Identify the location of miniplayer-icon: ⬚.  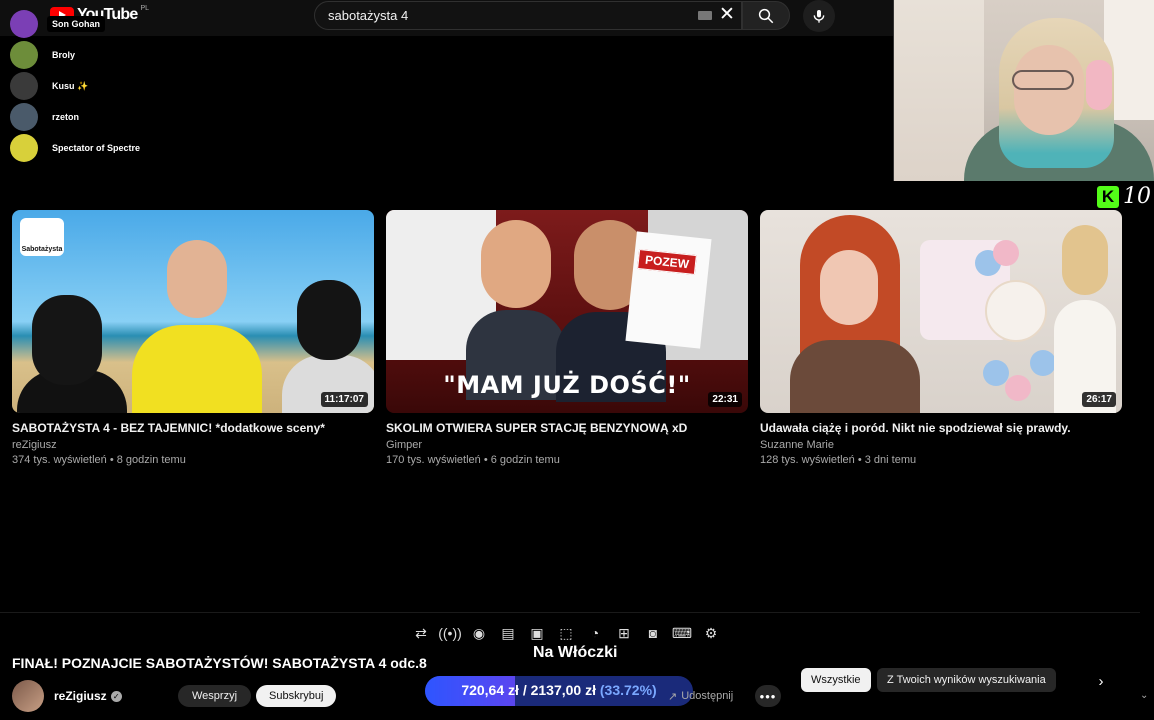
(566, 633).